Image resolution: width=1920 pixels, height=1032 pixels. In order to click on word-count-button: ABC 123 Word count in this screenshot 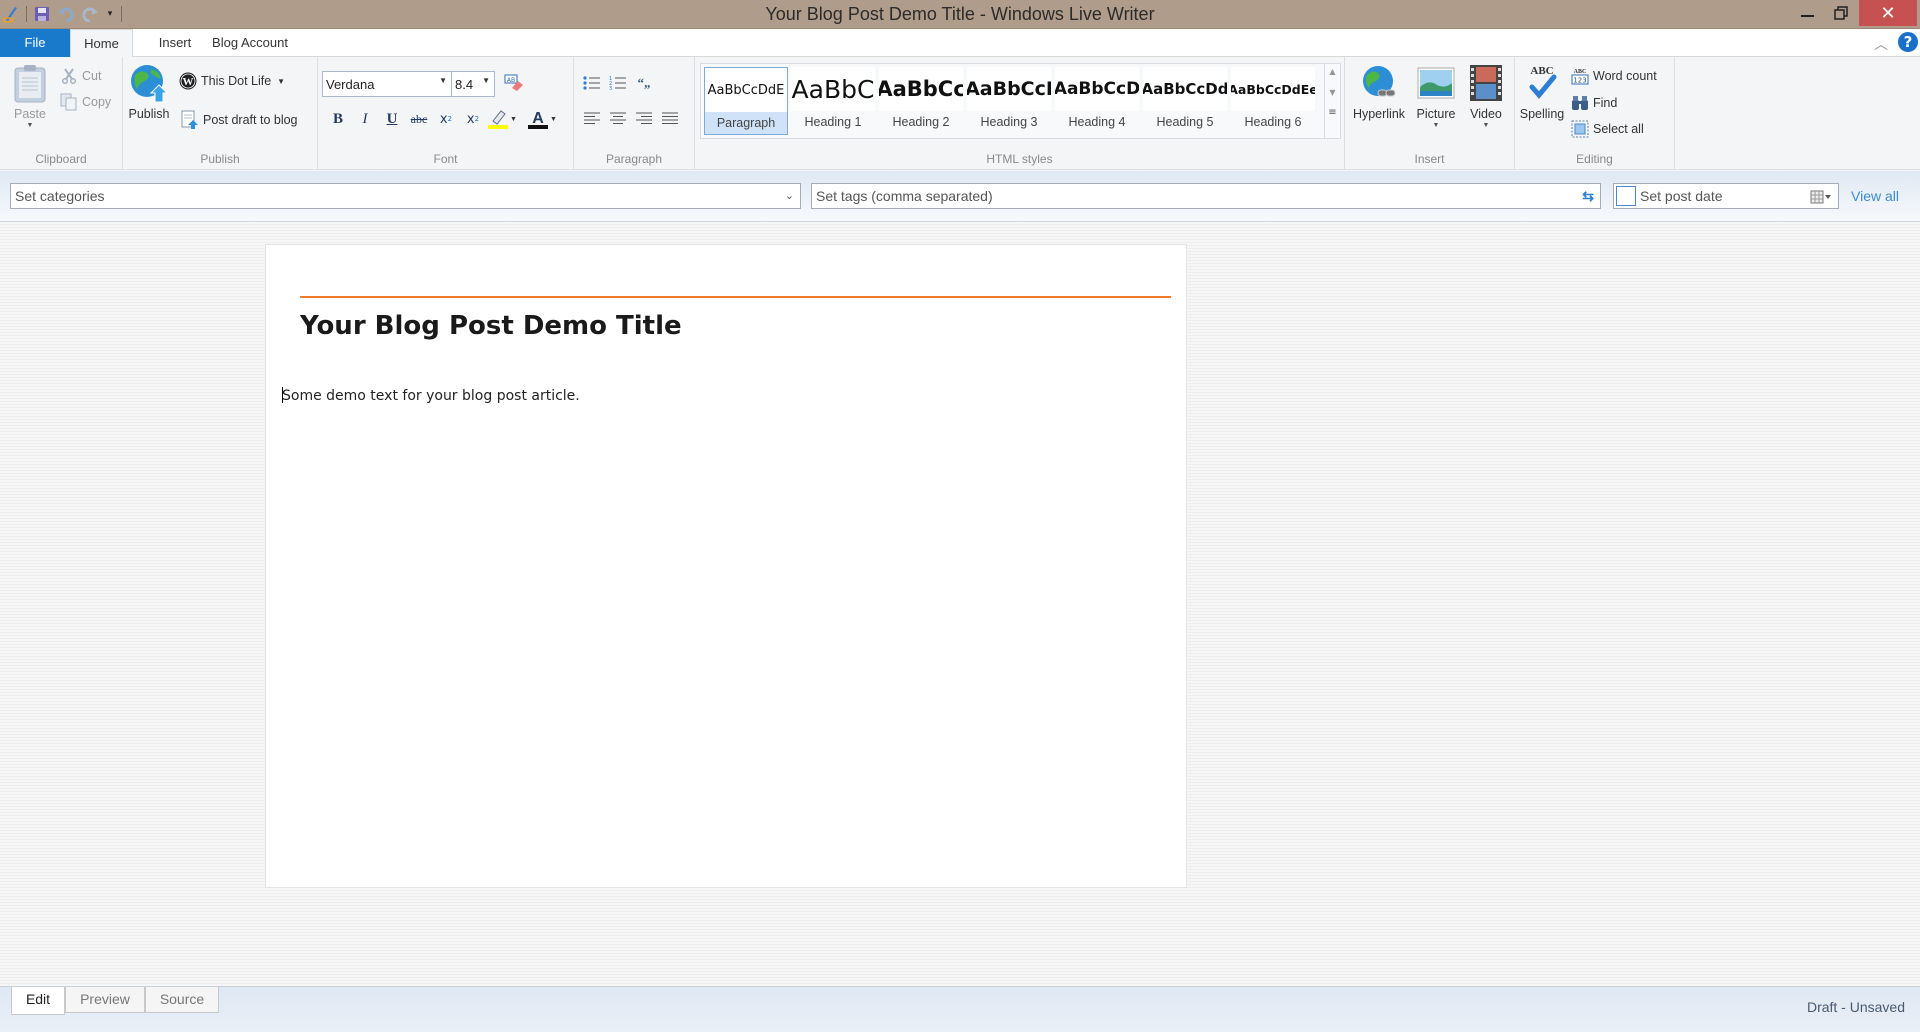, I will do `click(1614, 76)`.